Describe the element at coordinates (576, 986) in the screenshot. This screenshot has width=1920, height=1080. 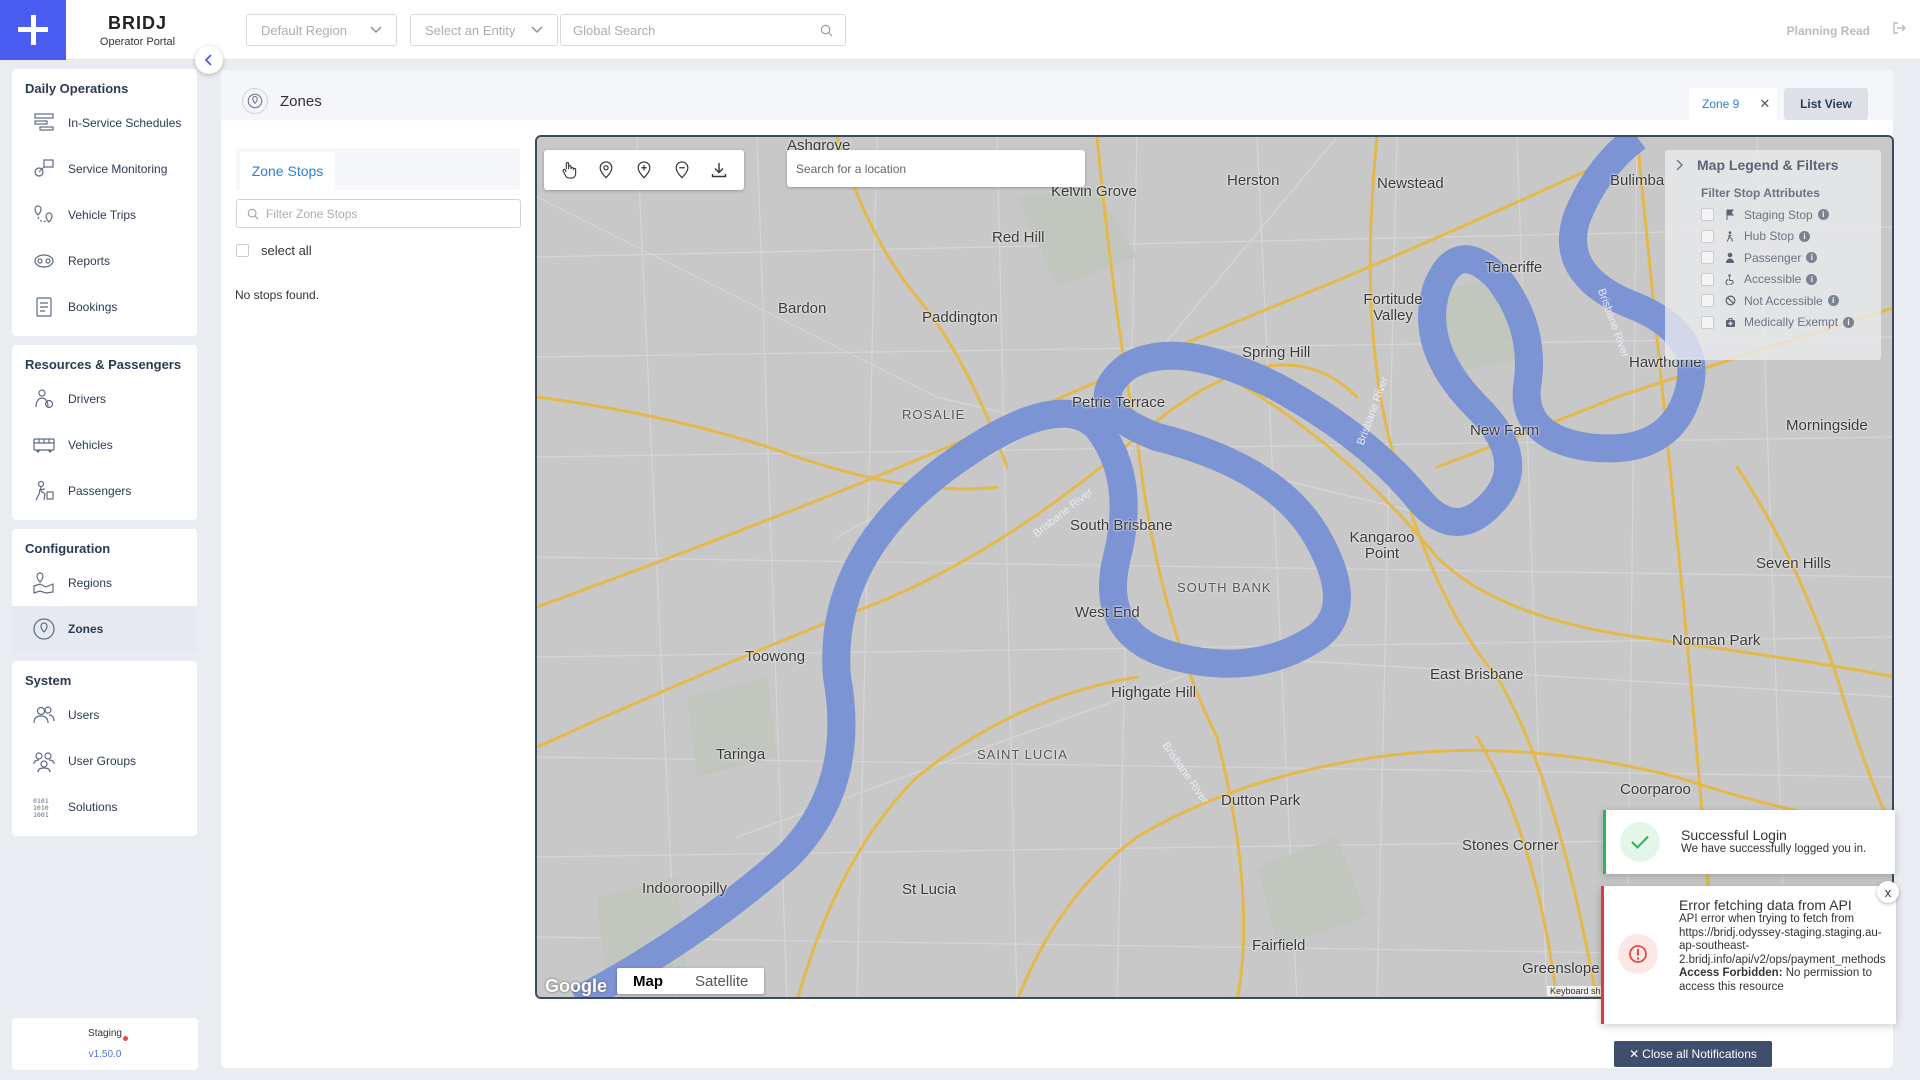
I see `google-logo: Google` at that location.